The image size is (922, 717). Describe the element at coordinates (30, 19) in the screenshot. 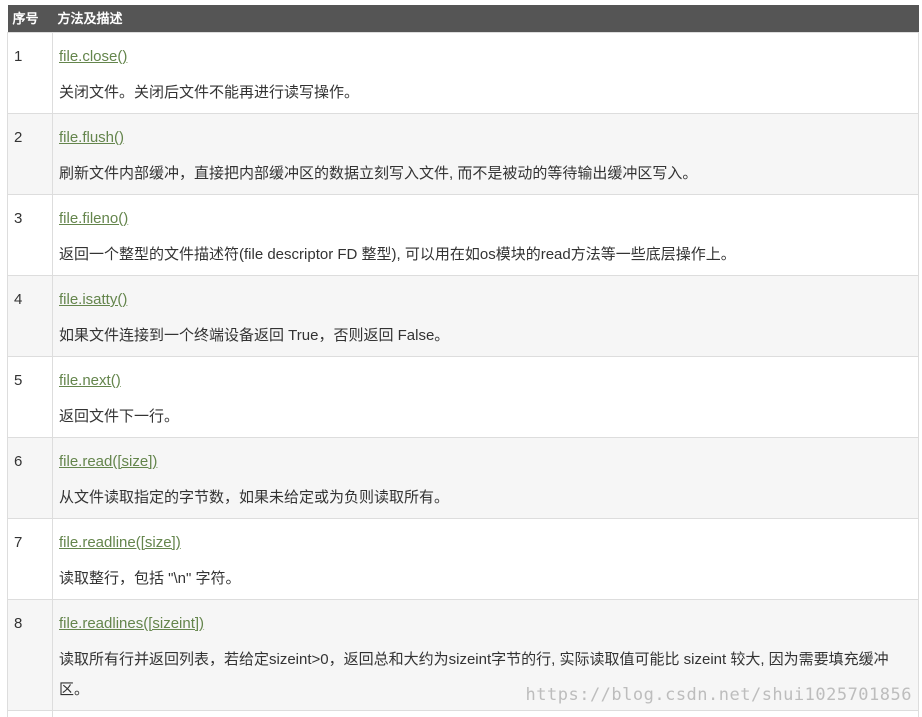

I see `header-num: 序号` at that location.